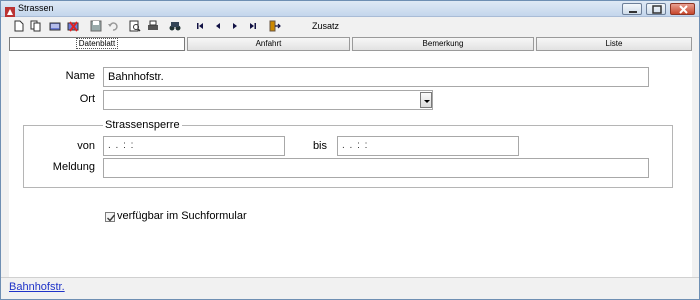  What do you see at coordinates (96, 26) in the screenshot?
I see `save-icon` at bounding box center [96, 26].